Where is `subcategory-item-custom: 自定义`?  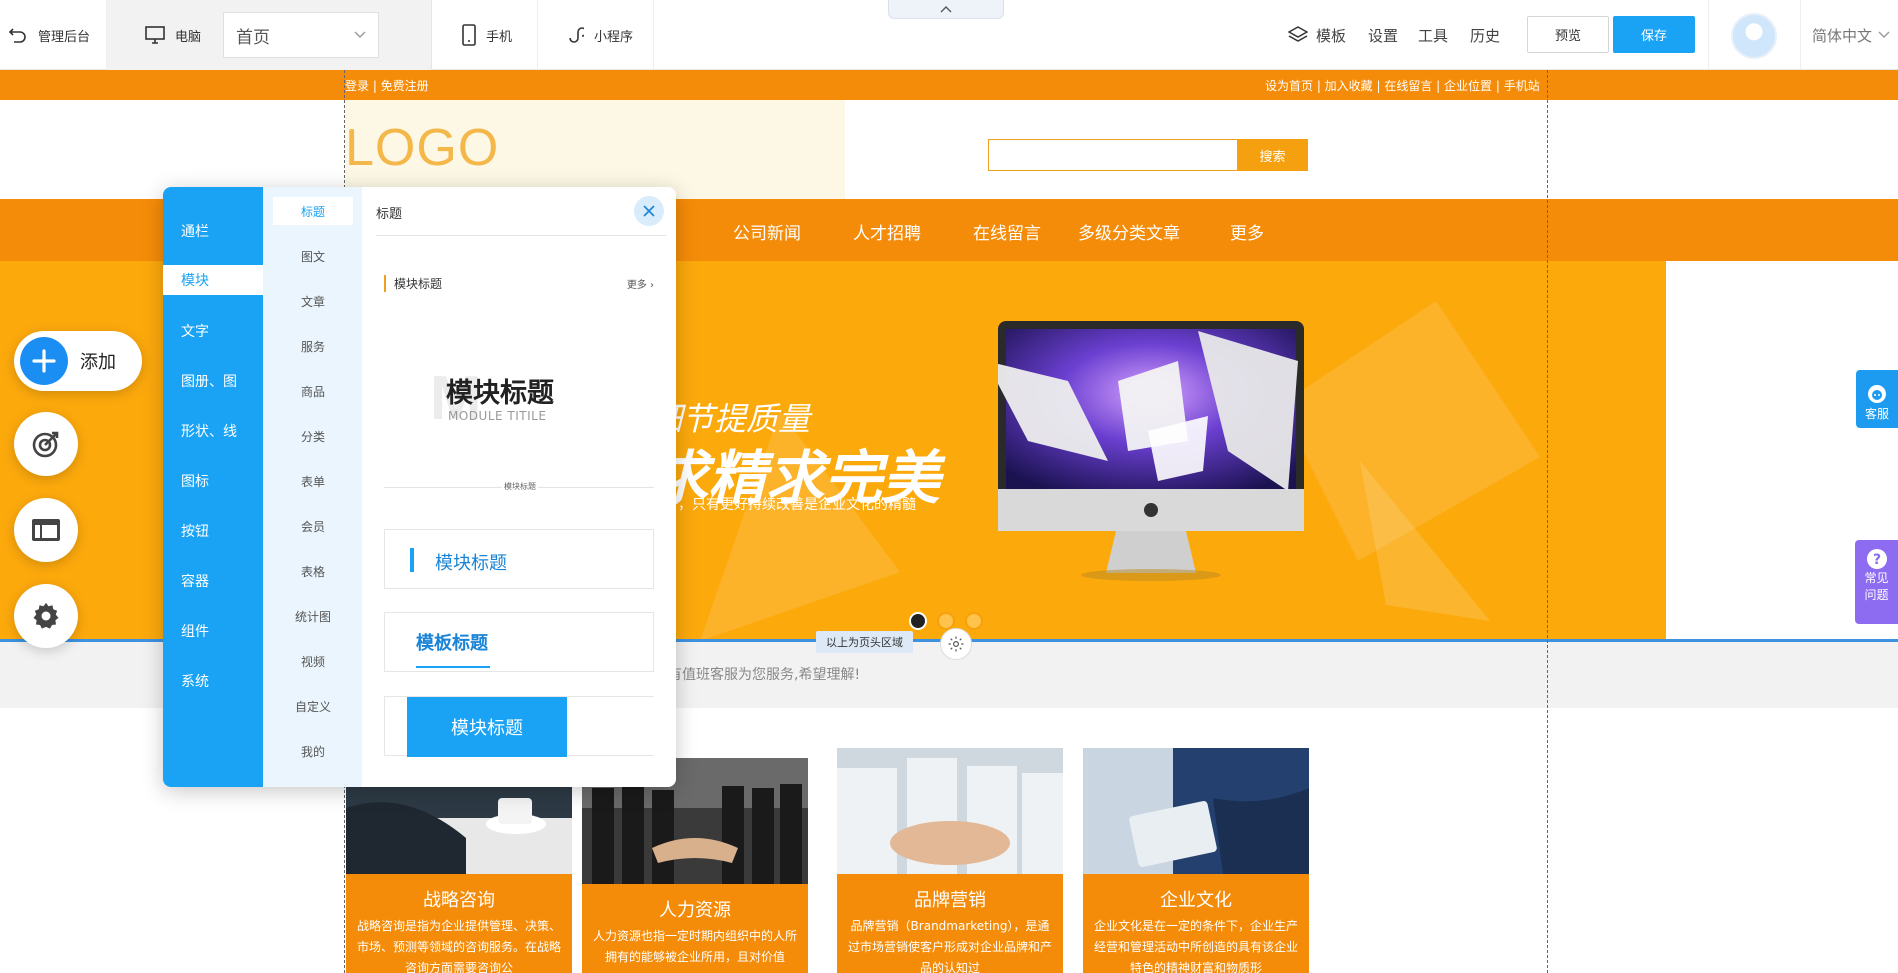 subcategory-item-custom: 自定义 is located at coordinates (313, 706).